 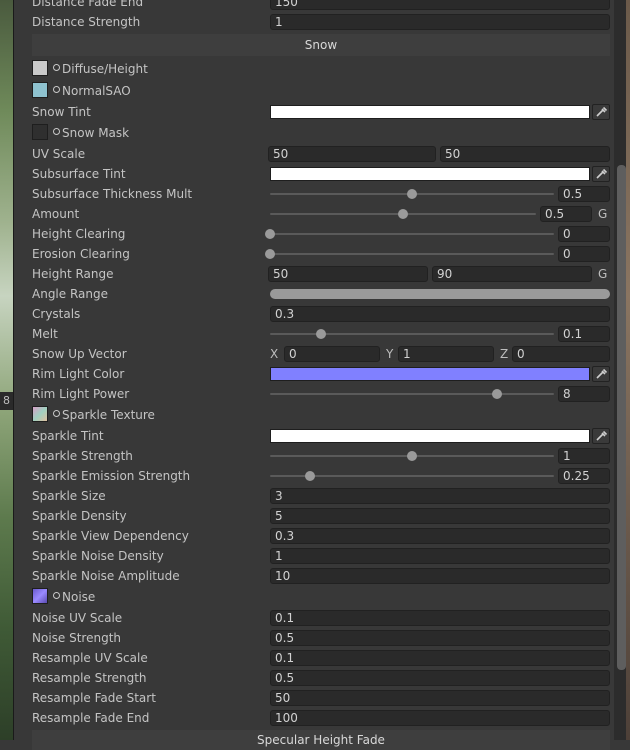 I want to click on row-resample-uv-scale: Resample UV Scale 0.1, so click(x=315, y=658).